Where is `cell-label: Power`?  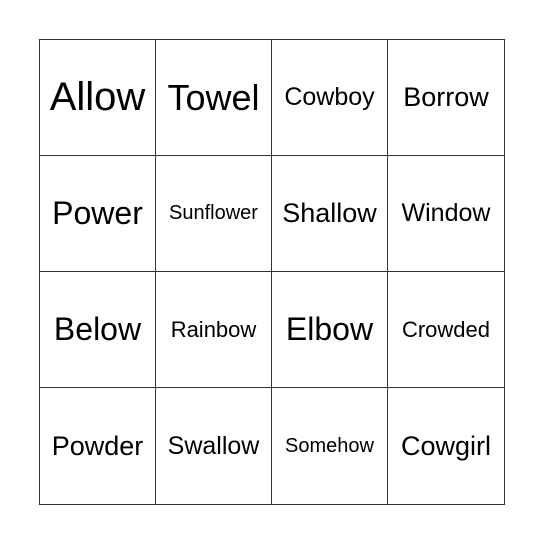 cell-label: Power is located at coordinates (97, 213).